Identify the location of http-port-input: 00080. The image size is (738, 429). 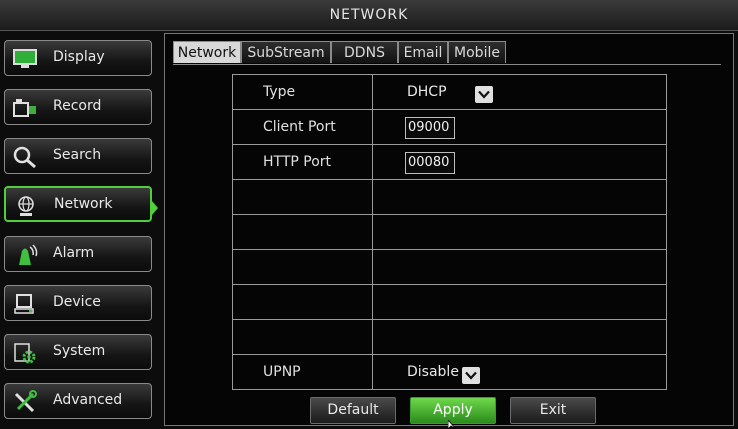
(430, 163).